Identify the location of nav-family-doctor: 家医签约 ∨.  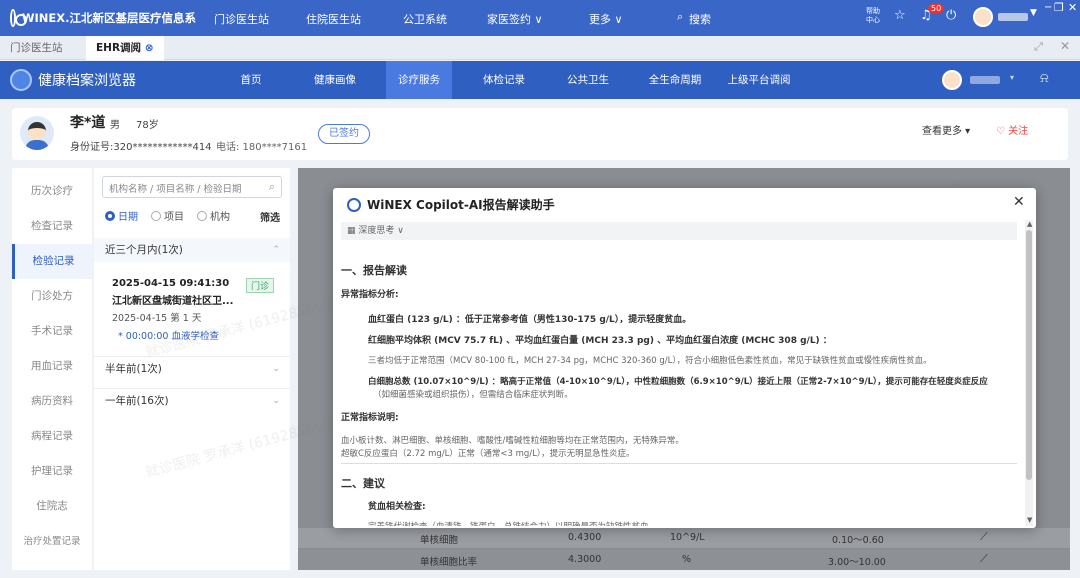
(515, 19).